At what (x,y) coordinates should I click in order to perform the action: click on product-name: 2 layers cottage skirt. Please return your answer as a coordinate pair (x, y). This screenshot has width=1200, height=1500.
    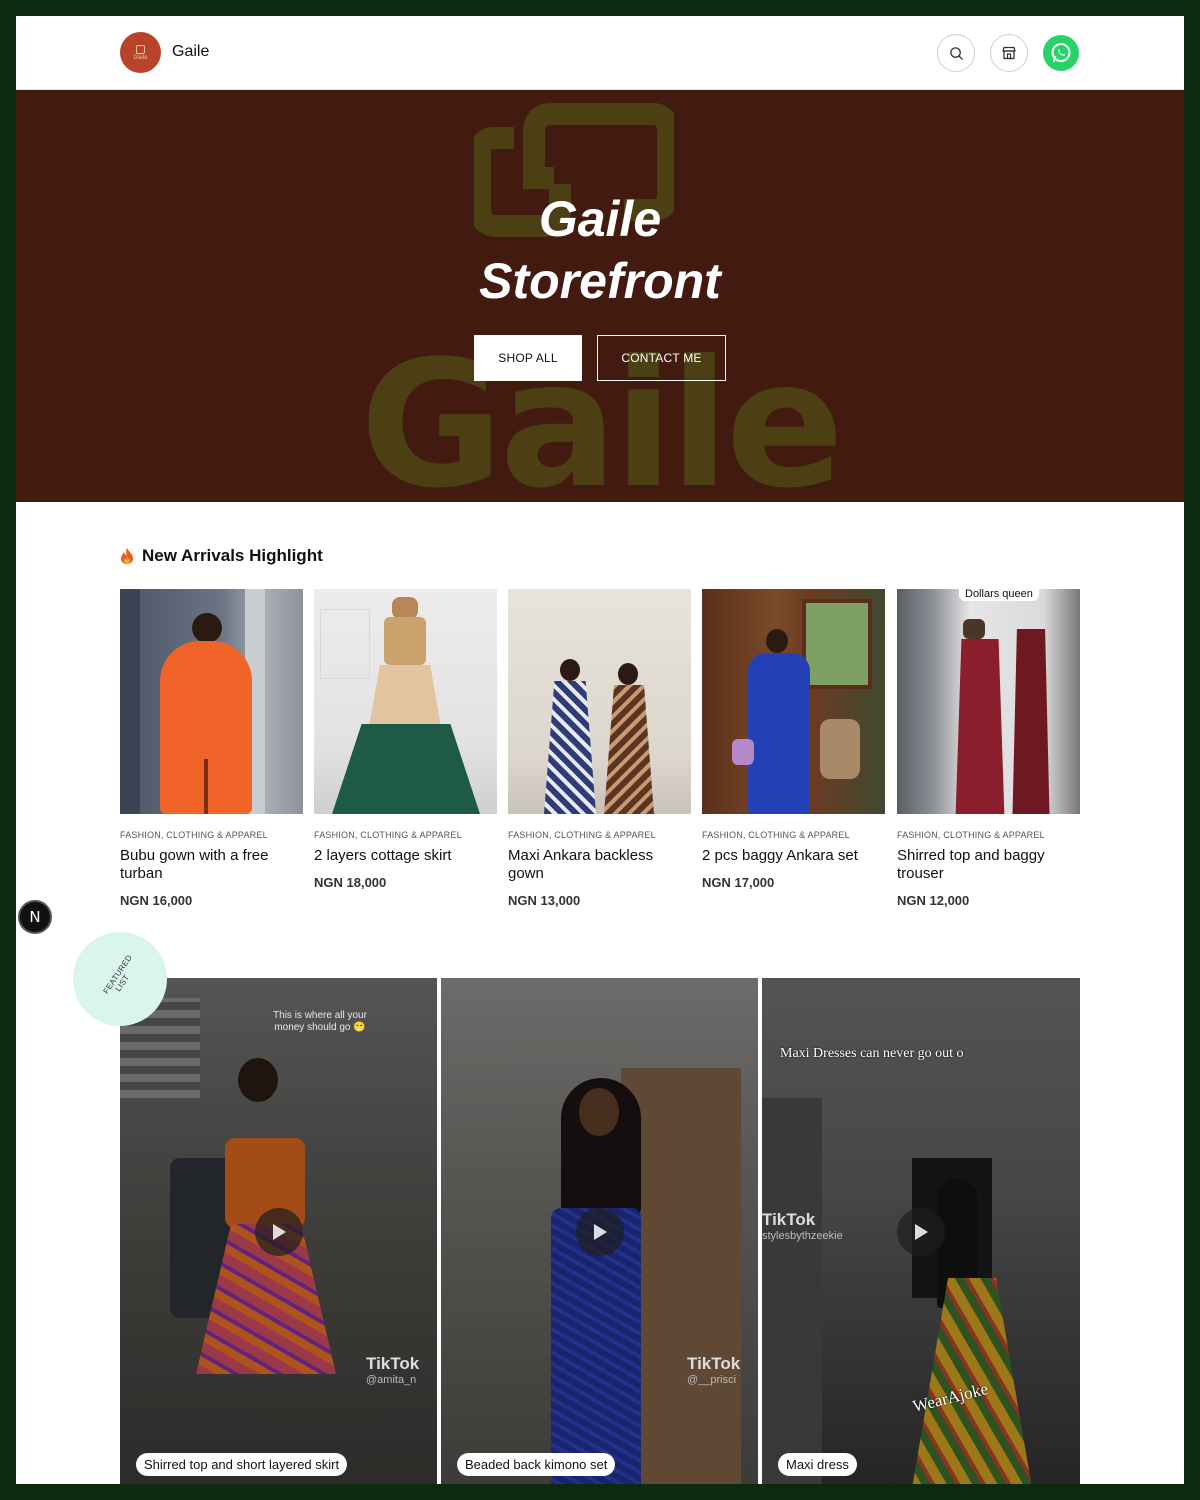
    Looking at the image, I should click on (403, 856).